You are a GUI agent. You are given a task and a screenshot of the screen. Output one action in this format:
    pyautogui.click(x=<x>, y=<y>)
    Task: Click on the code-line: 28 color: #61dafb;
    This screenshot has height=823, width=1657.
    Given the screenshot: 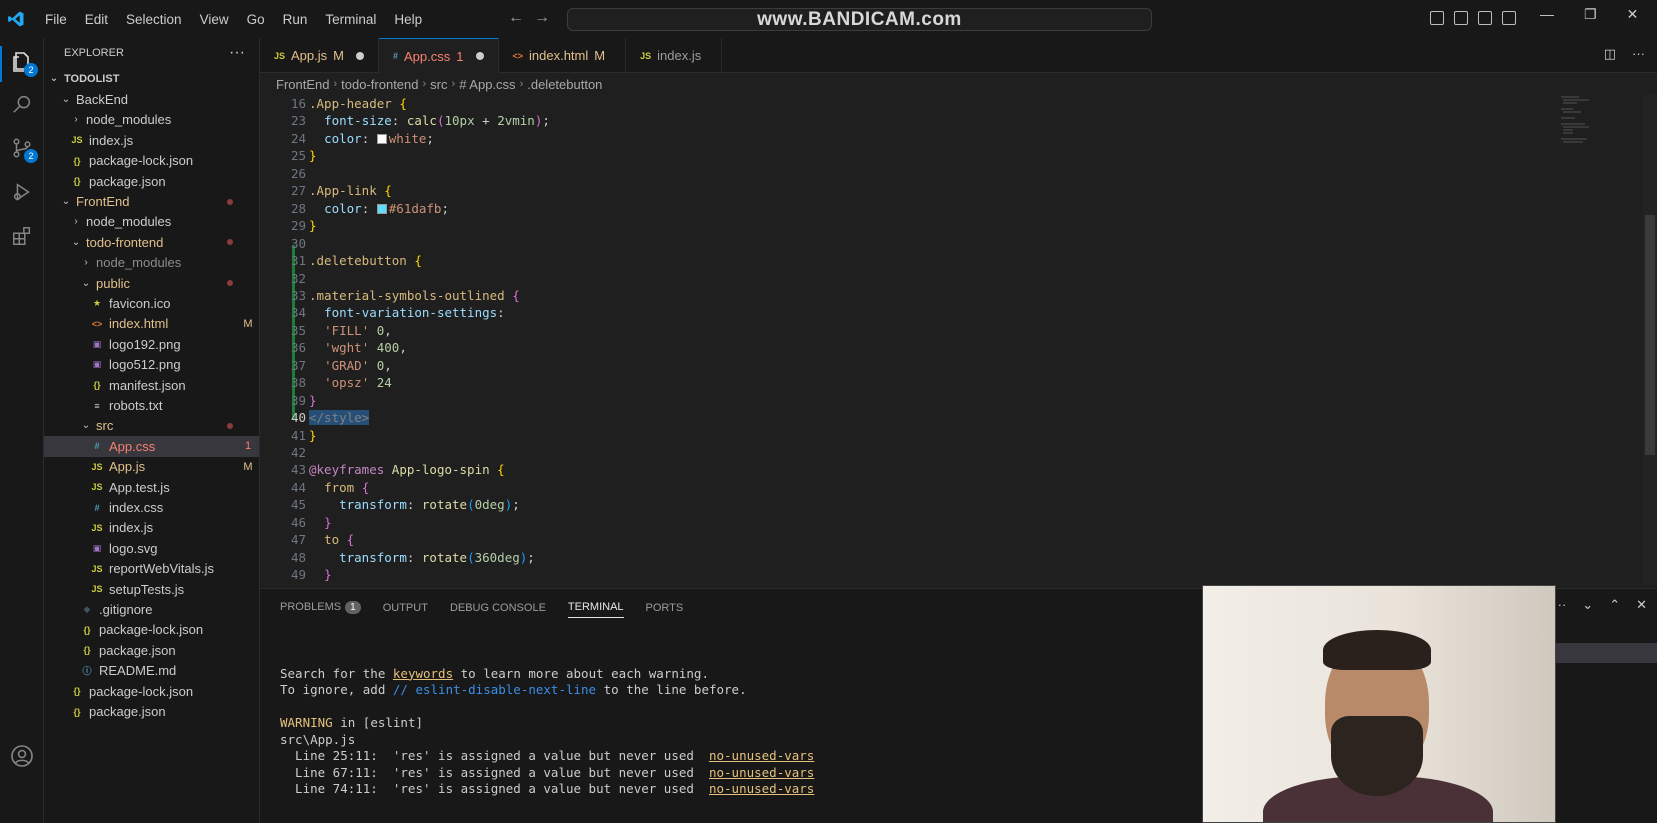 What is the action you would take?
    pyautogui.click(x=860, y=208)
    